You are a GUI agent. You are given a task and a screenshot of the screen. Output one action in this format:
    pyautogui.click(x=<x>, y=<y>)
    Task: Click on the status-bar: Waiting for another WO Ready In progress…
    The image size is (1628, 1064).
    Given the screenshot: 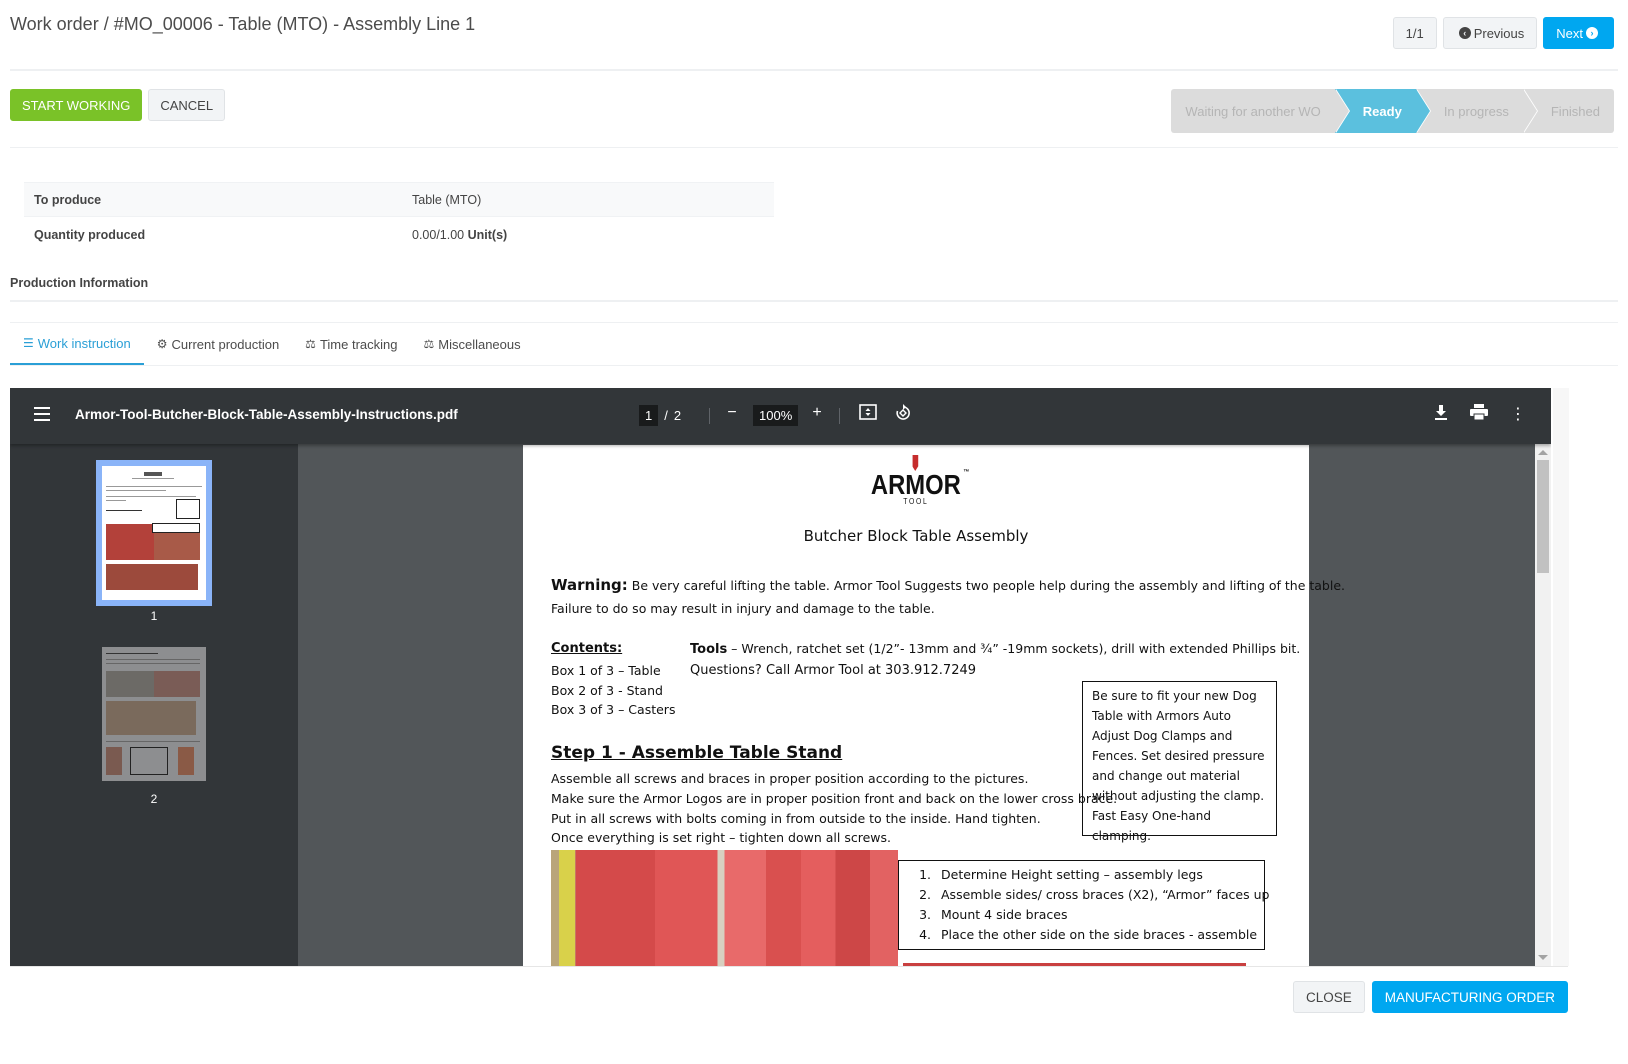 What is the action you would take?
    pyautogui.click(x=1392, y=111)
    